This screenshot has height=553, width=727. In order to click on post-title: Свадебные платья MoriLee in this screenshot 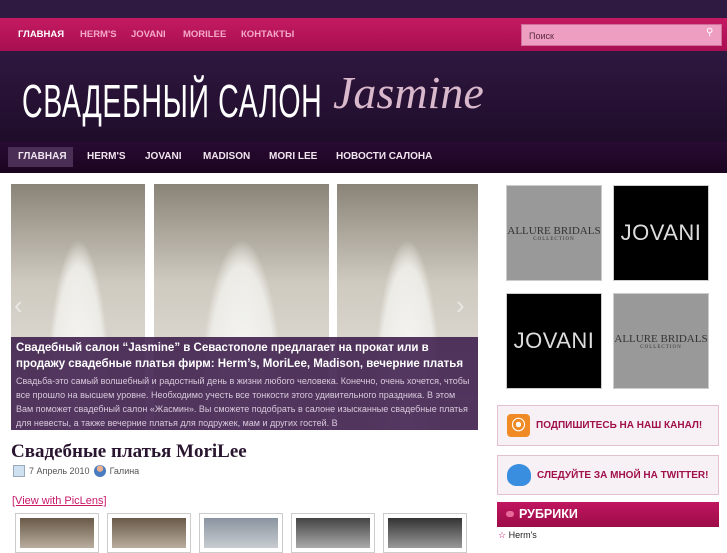, I will do `click(129, 452)`.